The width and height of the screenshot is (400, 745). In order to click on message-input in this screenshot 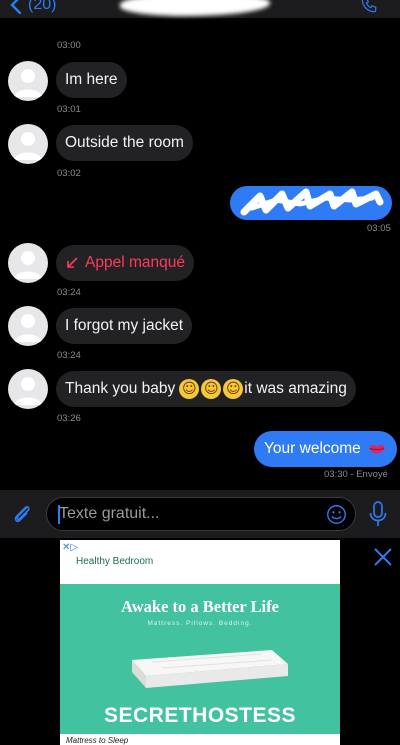, I will do `click(189, 514)`.